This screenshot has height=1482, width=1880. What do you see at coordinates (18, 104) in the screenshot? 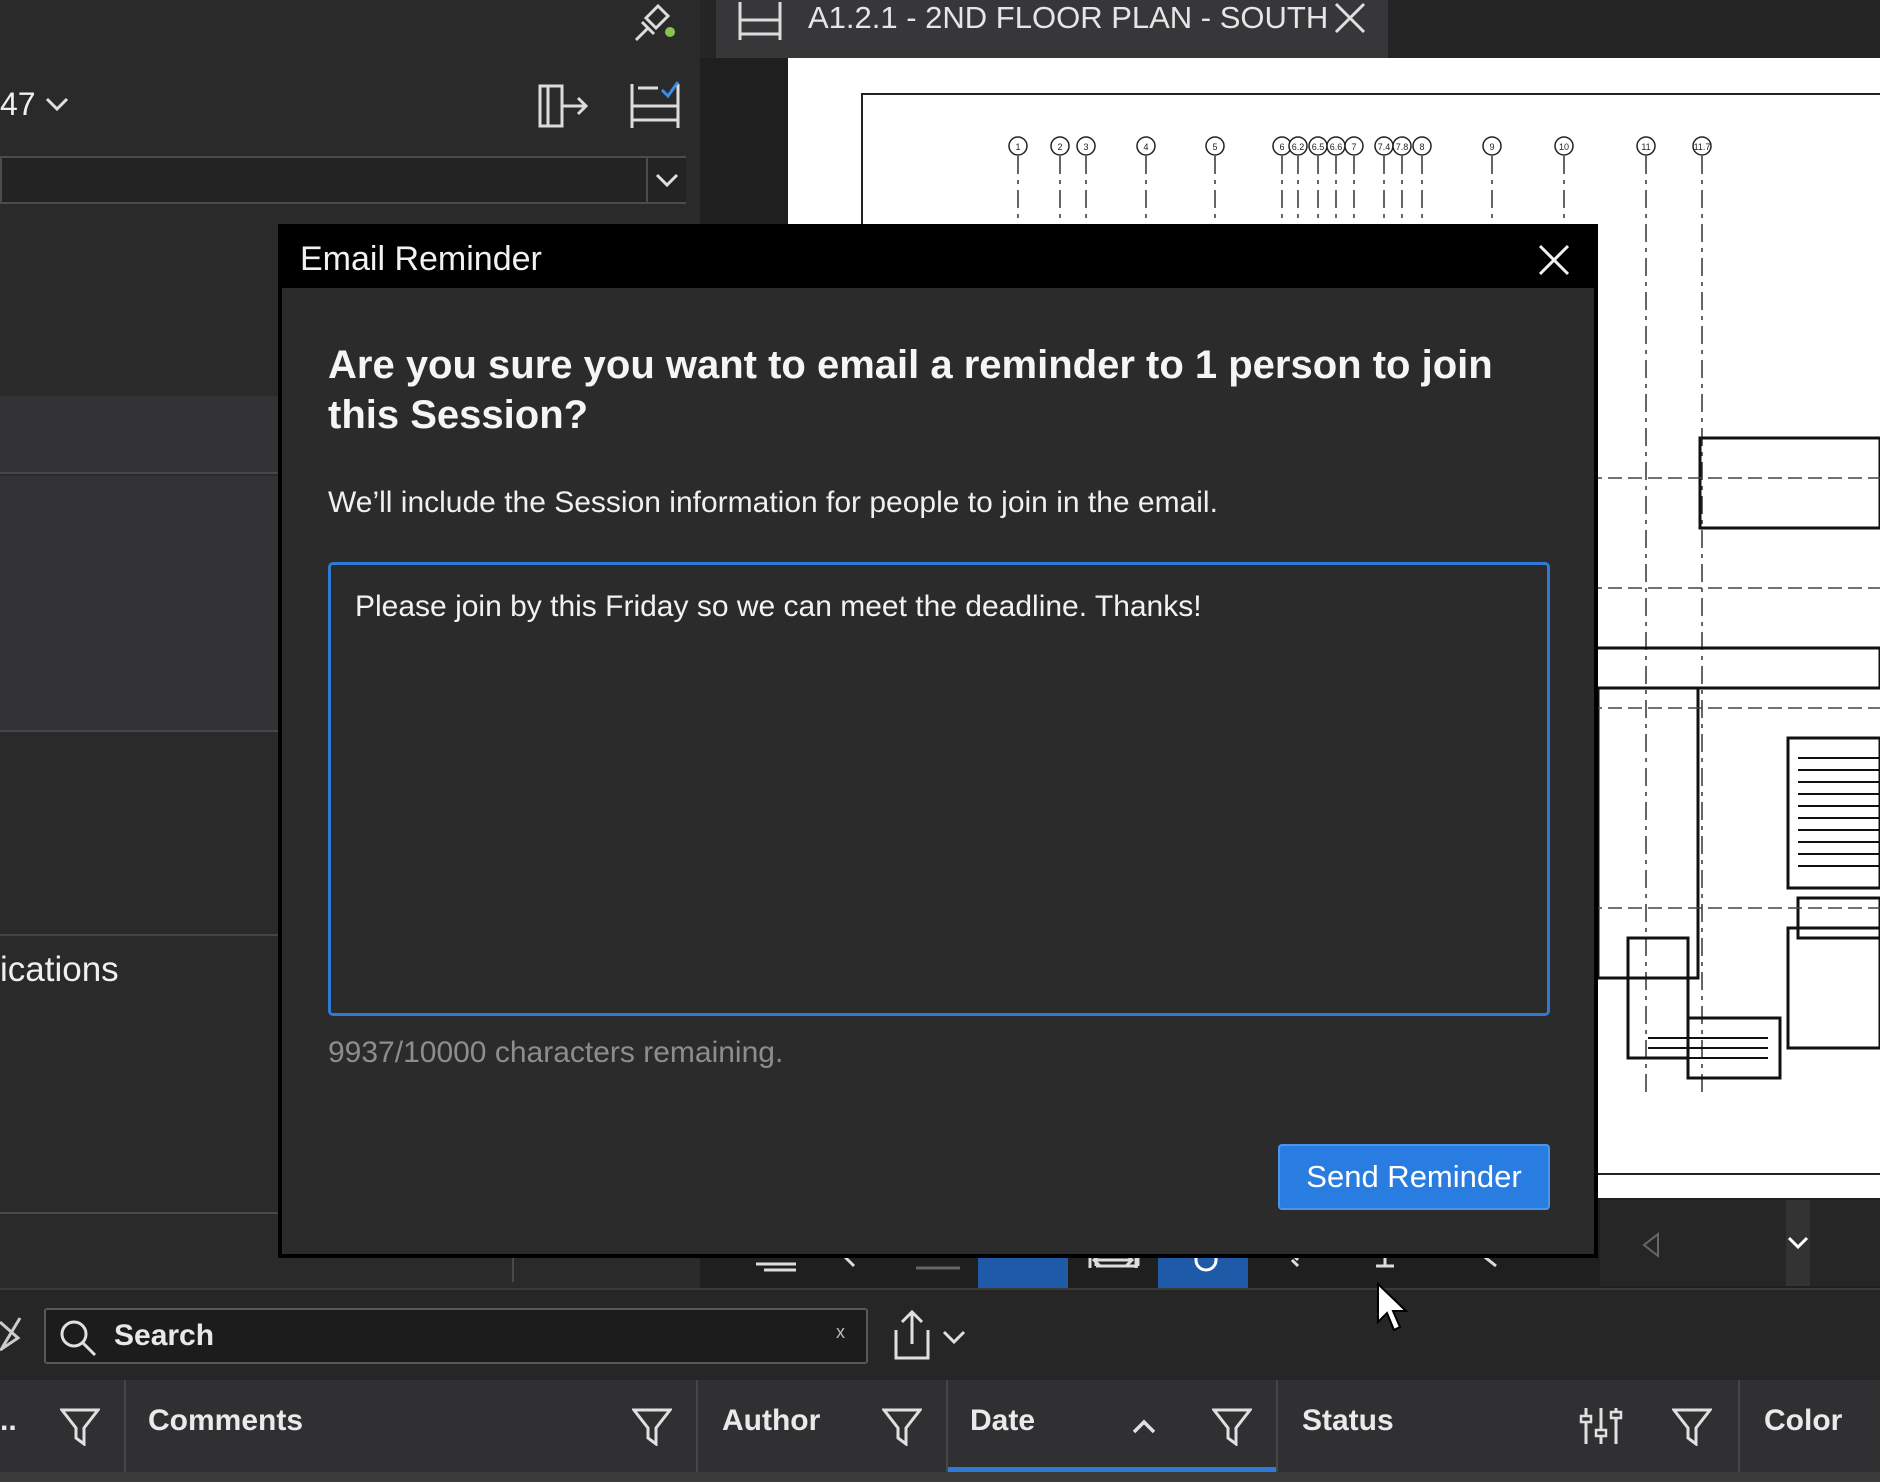
I see `count-label: 47` at bounding box center [18, 104].